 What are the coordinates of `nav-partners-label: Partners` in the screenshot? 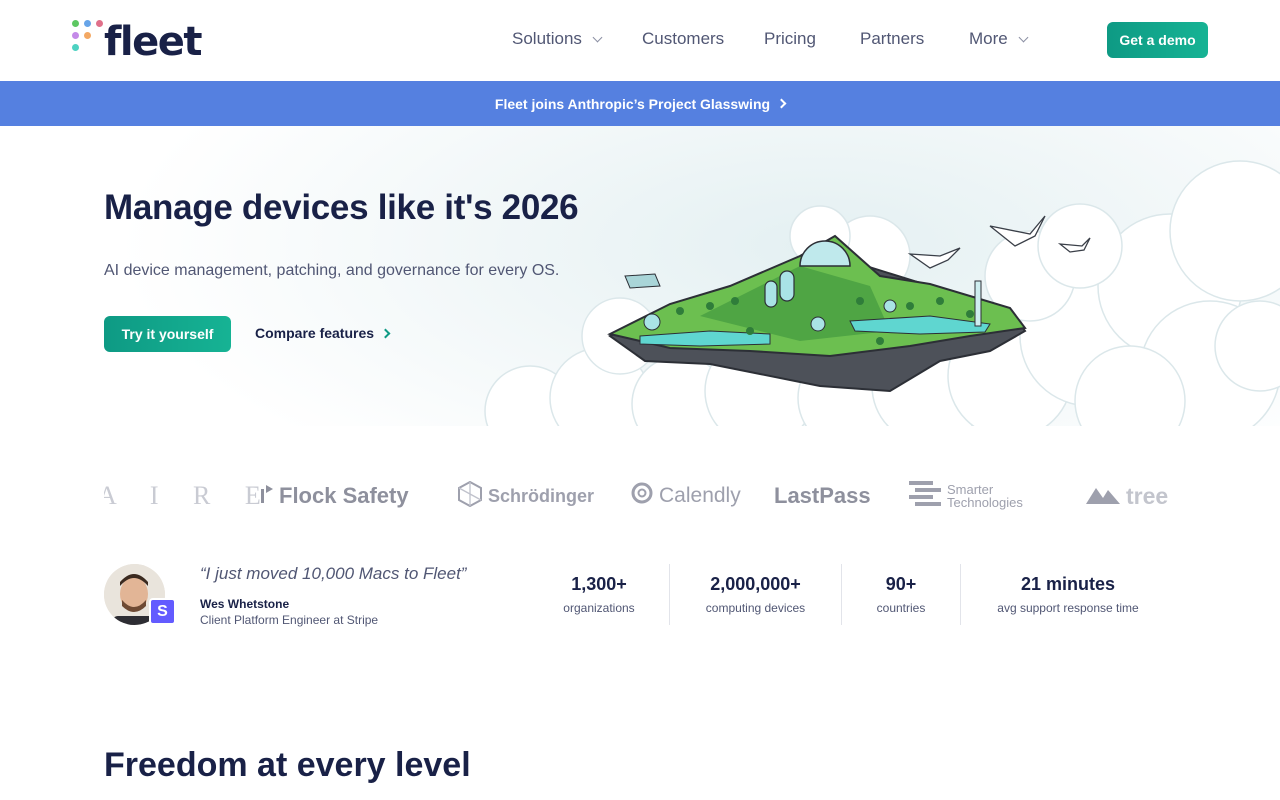 It's located at (892, 38).